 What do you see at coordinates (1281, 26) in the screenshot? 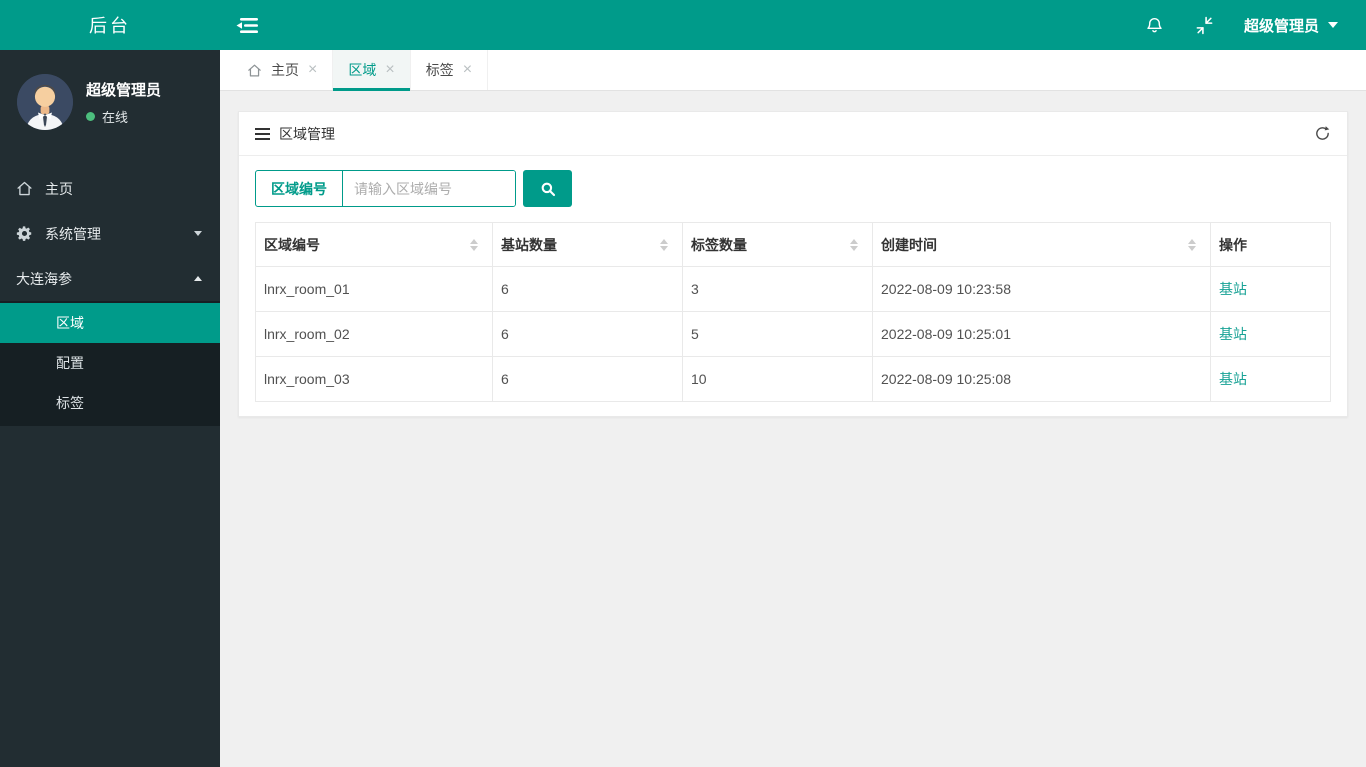
I see `user-menu-label: 超级管理员` at bounding box center [1281, 26].